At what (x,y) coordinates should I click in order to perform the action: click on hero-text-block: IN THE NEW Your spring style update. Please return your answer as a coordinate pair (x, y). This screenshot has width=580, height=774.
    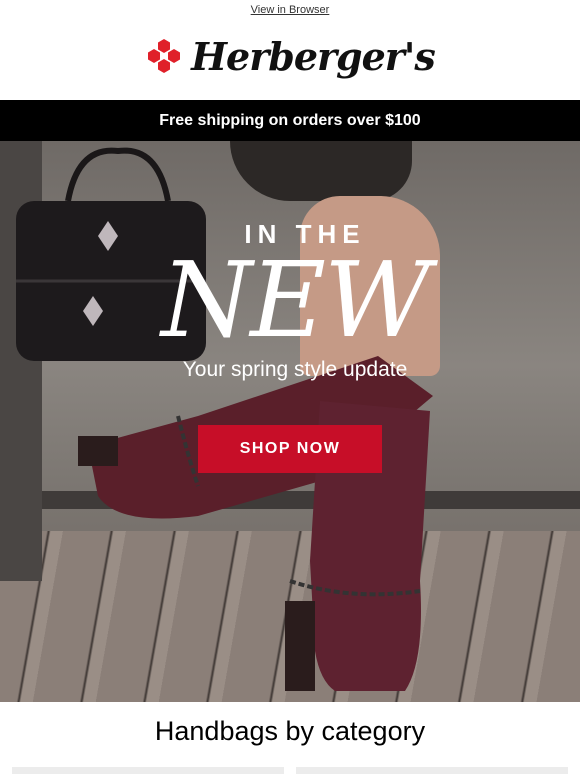
    Looking at the image, I should click on (295, 300).